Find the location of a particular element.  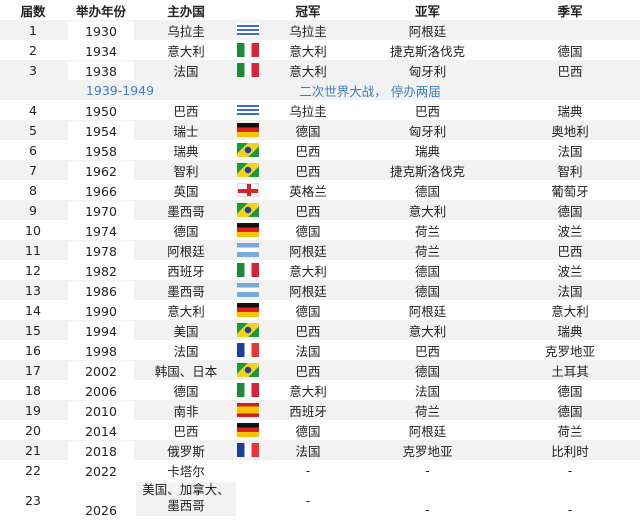

edition-cell: 7 is located at coordinates (33, 170).